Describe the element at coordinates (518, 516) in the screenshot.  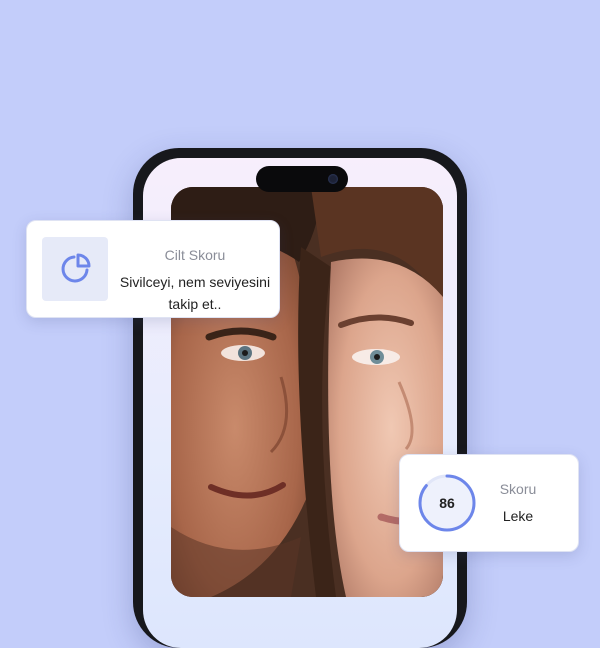
I see `score-subtitle: Leke` at that location.